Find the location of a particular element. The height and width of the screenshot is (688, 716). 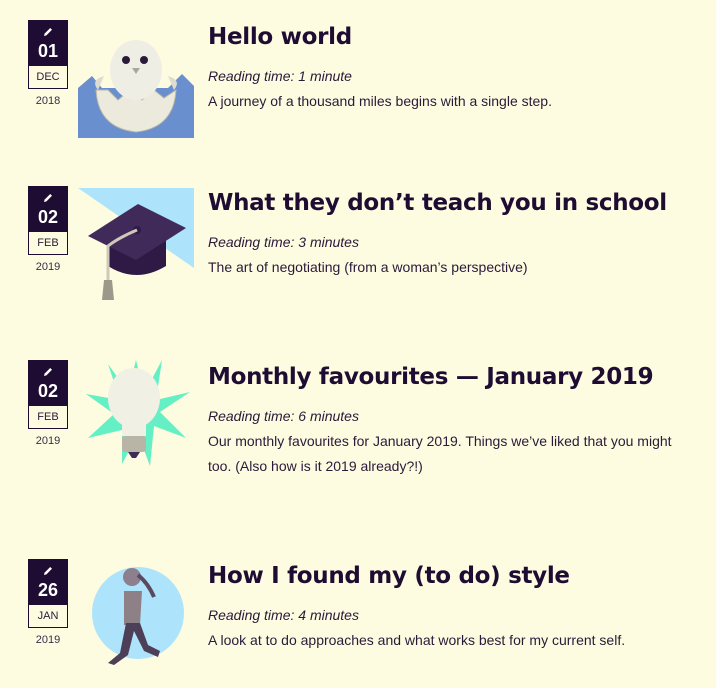

woman-walking-thumbnail is located at coordinates (136, 620).